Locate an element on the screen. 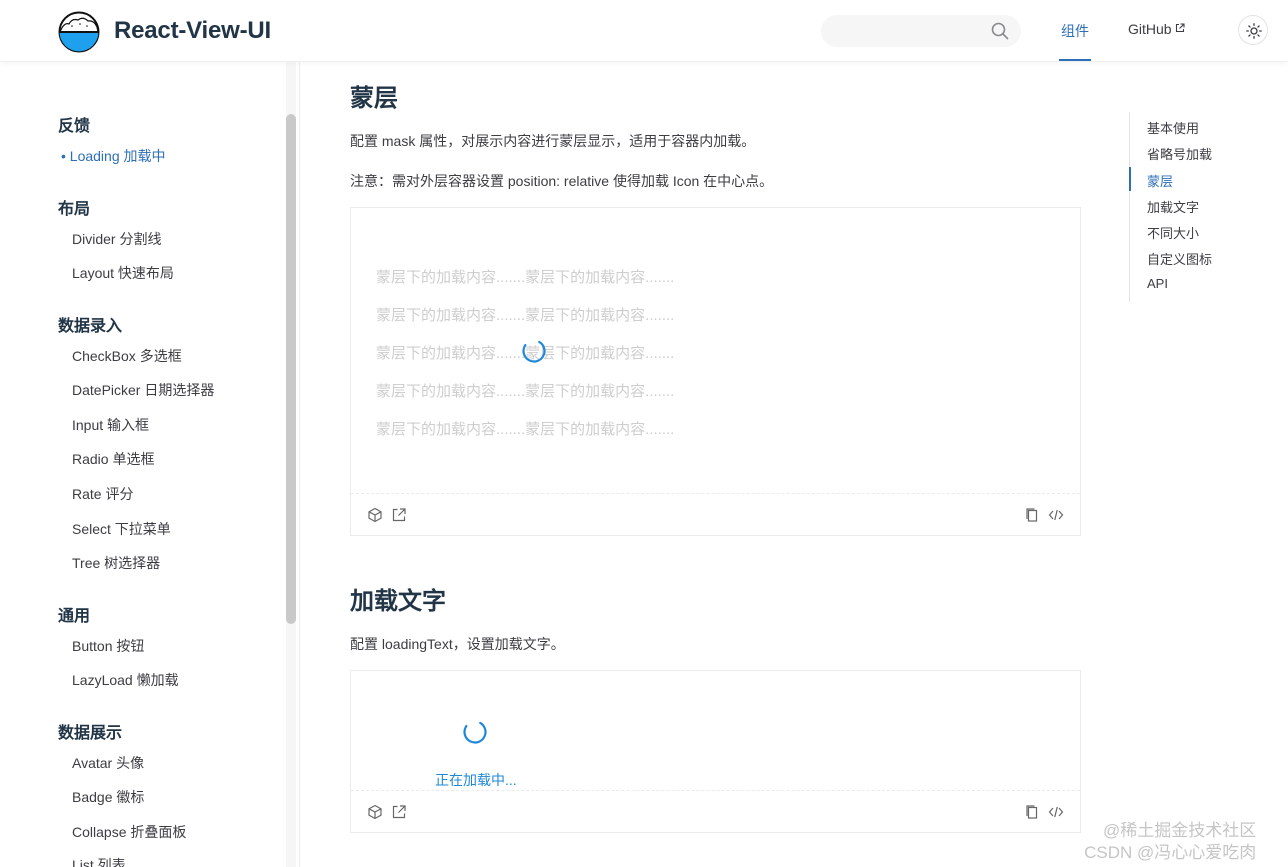 This screenshot has width=1288, height=867. sidebar-item-badge: Badge 徽标 is located at coordinates (108, 797).